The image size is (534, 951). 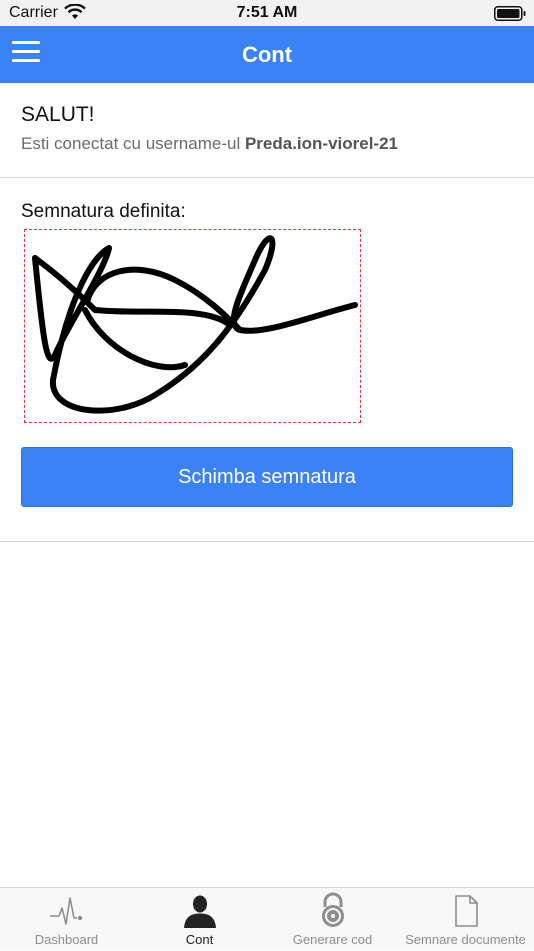 I want to click on status-bar: Carrier 7:51 AM, so click(x=267, y=13).